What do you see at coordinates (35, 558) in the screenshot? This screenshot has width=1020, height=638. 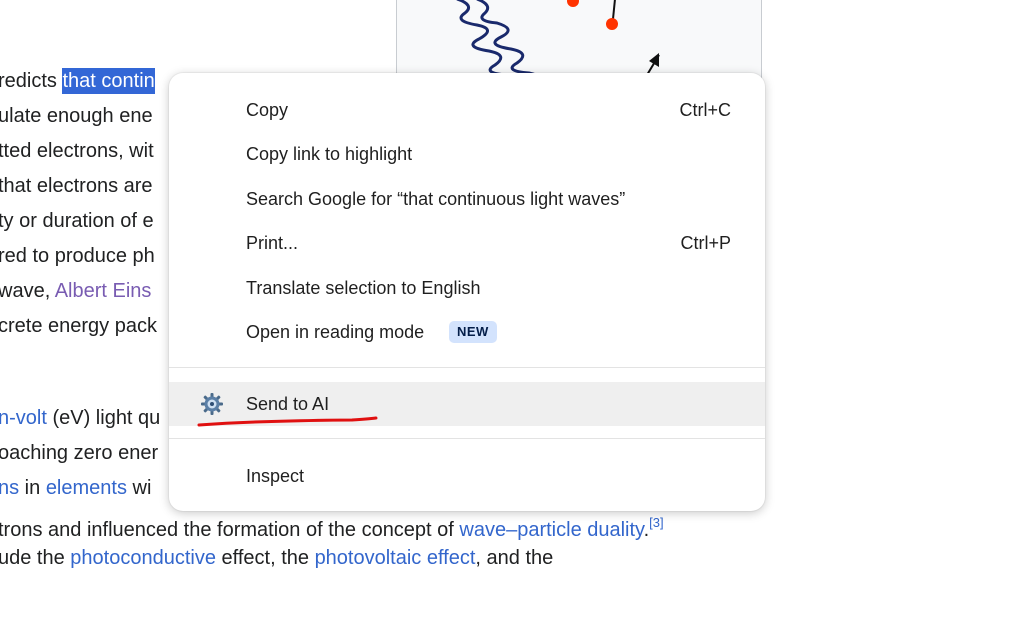 I see `article-text: ude the` at bounding box center [35, 558].